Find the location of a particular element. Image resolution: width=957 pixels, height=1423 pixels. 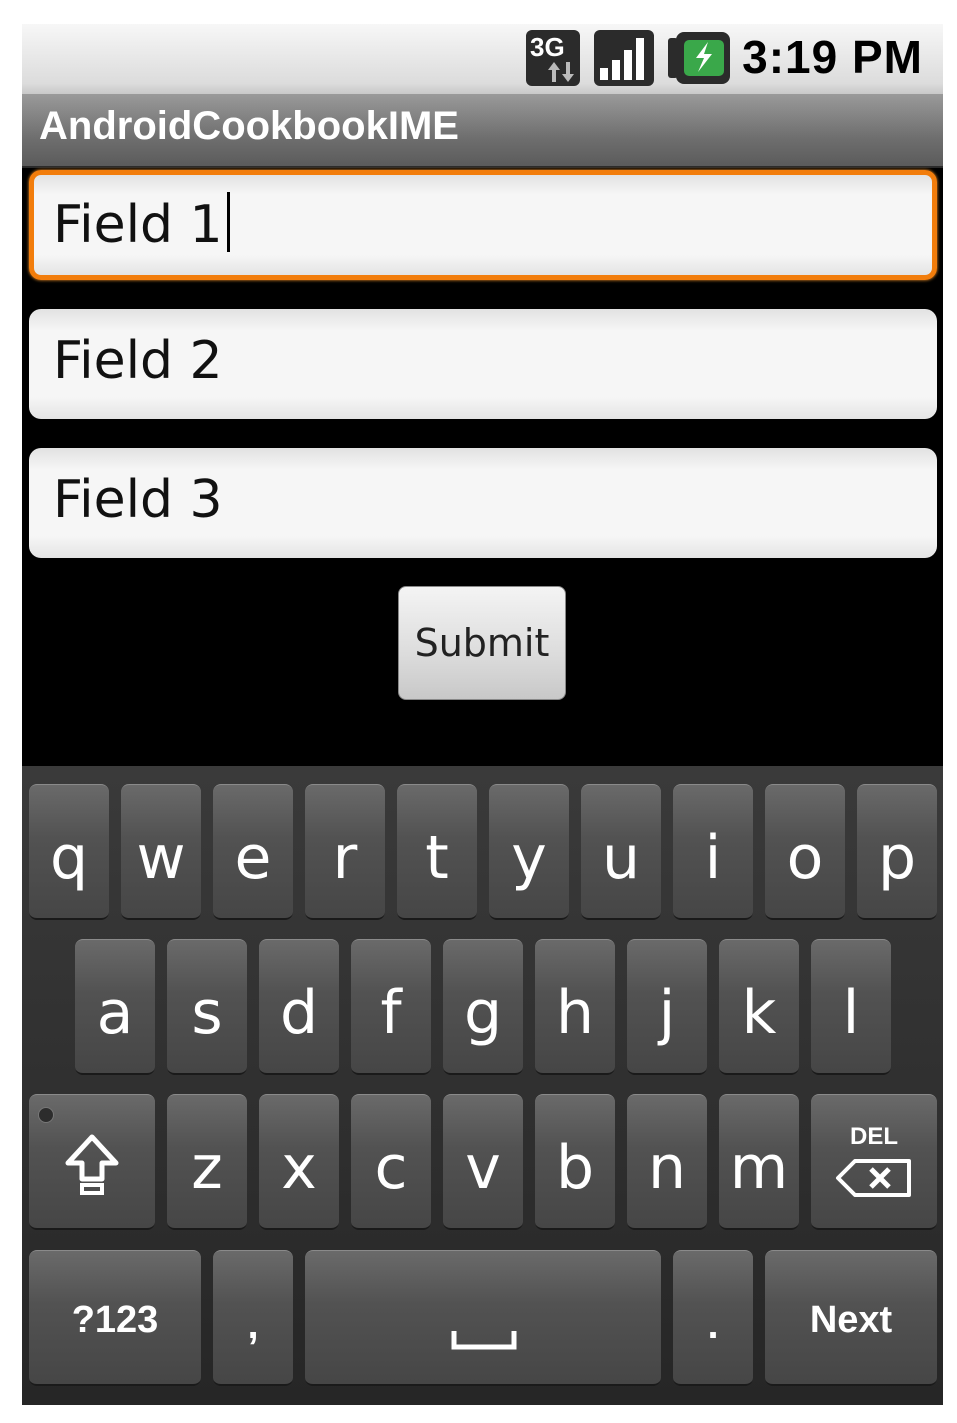

key-label: f is located at coordinates (391, 1013).